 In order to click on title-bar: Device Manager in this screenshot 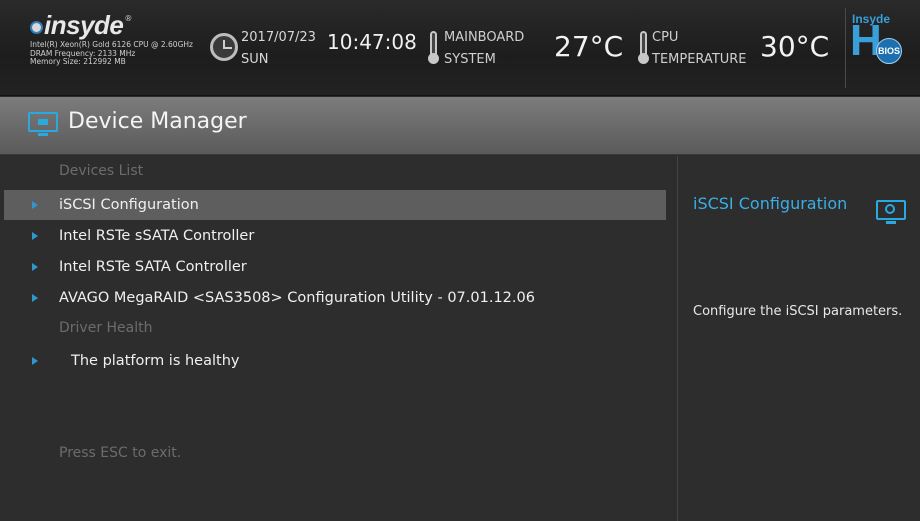, I will do `click(460, 126)`.